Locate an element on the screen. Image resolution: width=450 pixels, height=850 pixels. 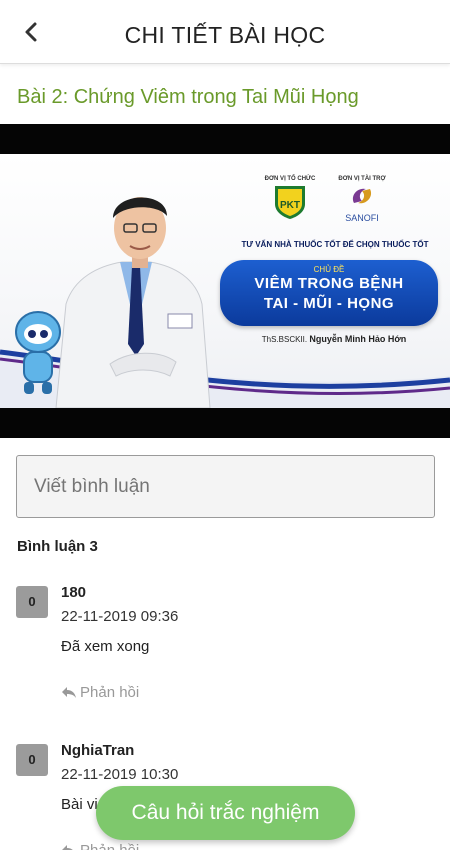
sponsor-block: ĐƠN VỊ TÀI TRỢ SANOFI is located at coordinates (362, 199).